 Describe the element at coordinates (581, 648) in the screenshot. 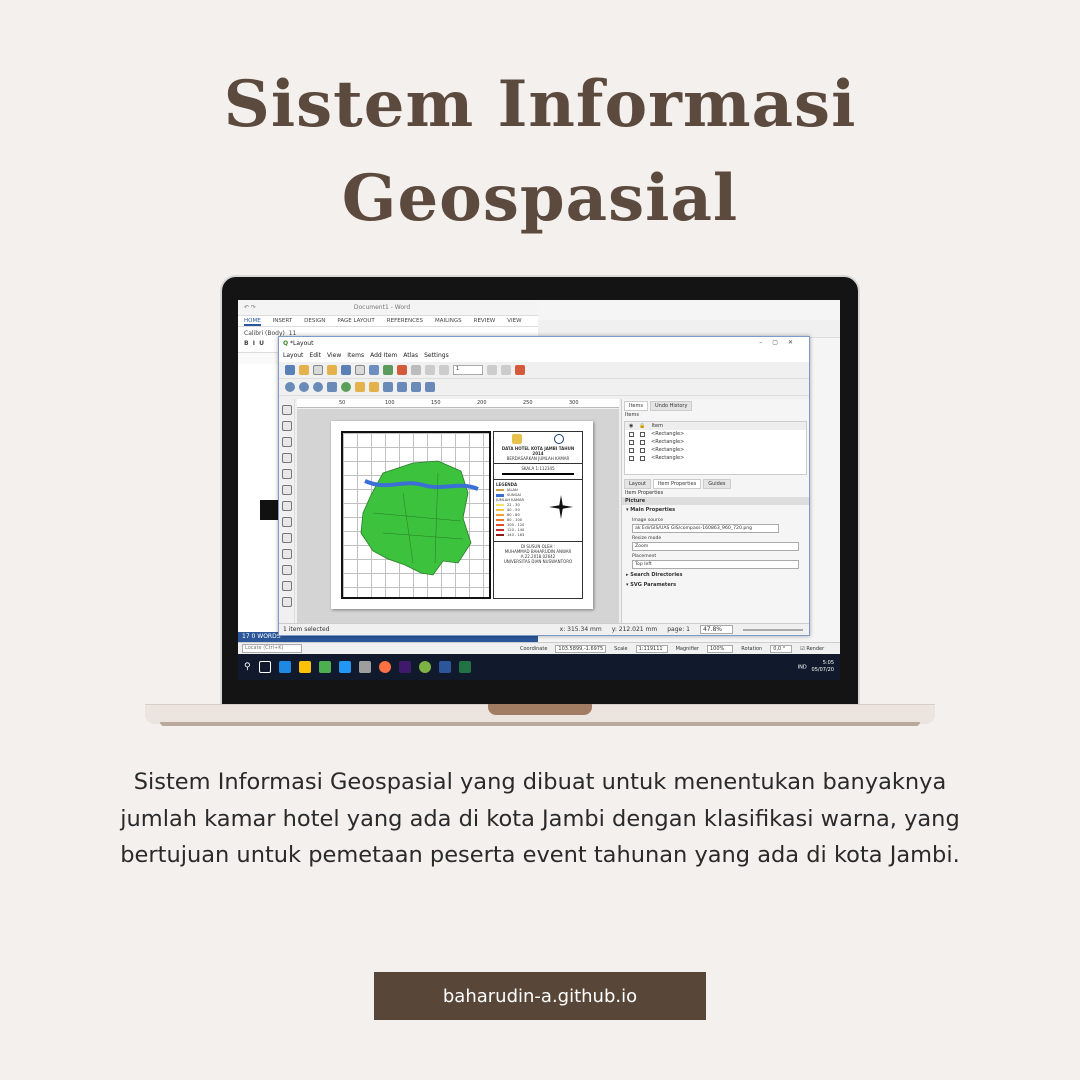

I see `coordinate-field: 103.5899,-1.6975` at that location.